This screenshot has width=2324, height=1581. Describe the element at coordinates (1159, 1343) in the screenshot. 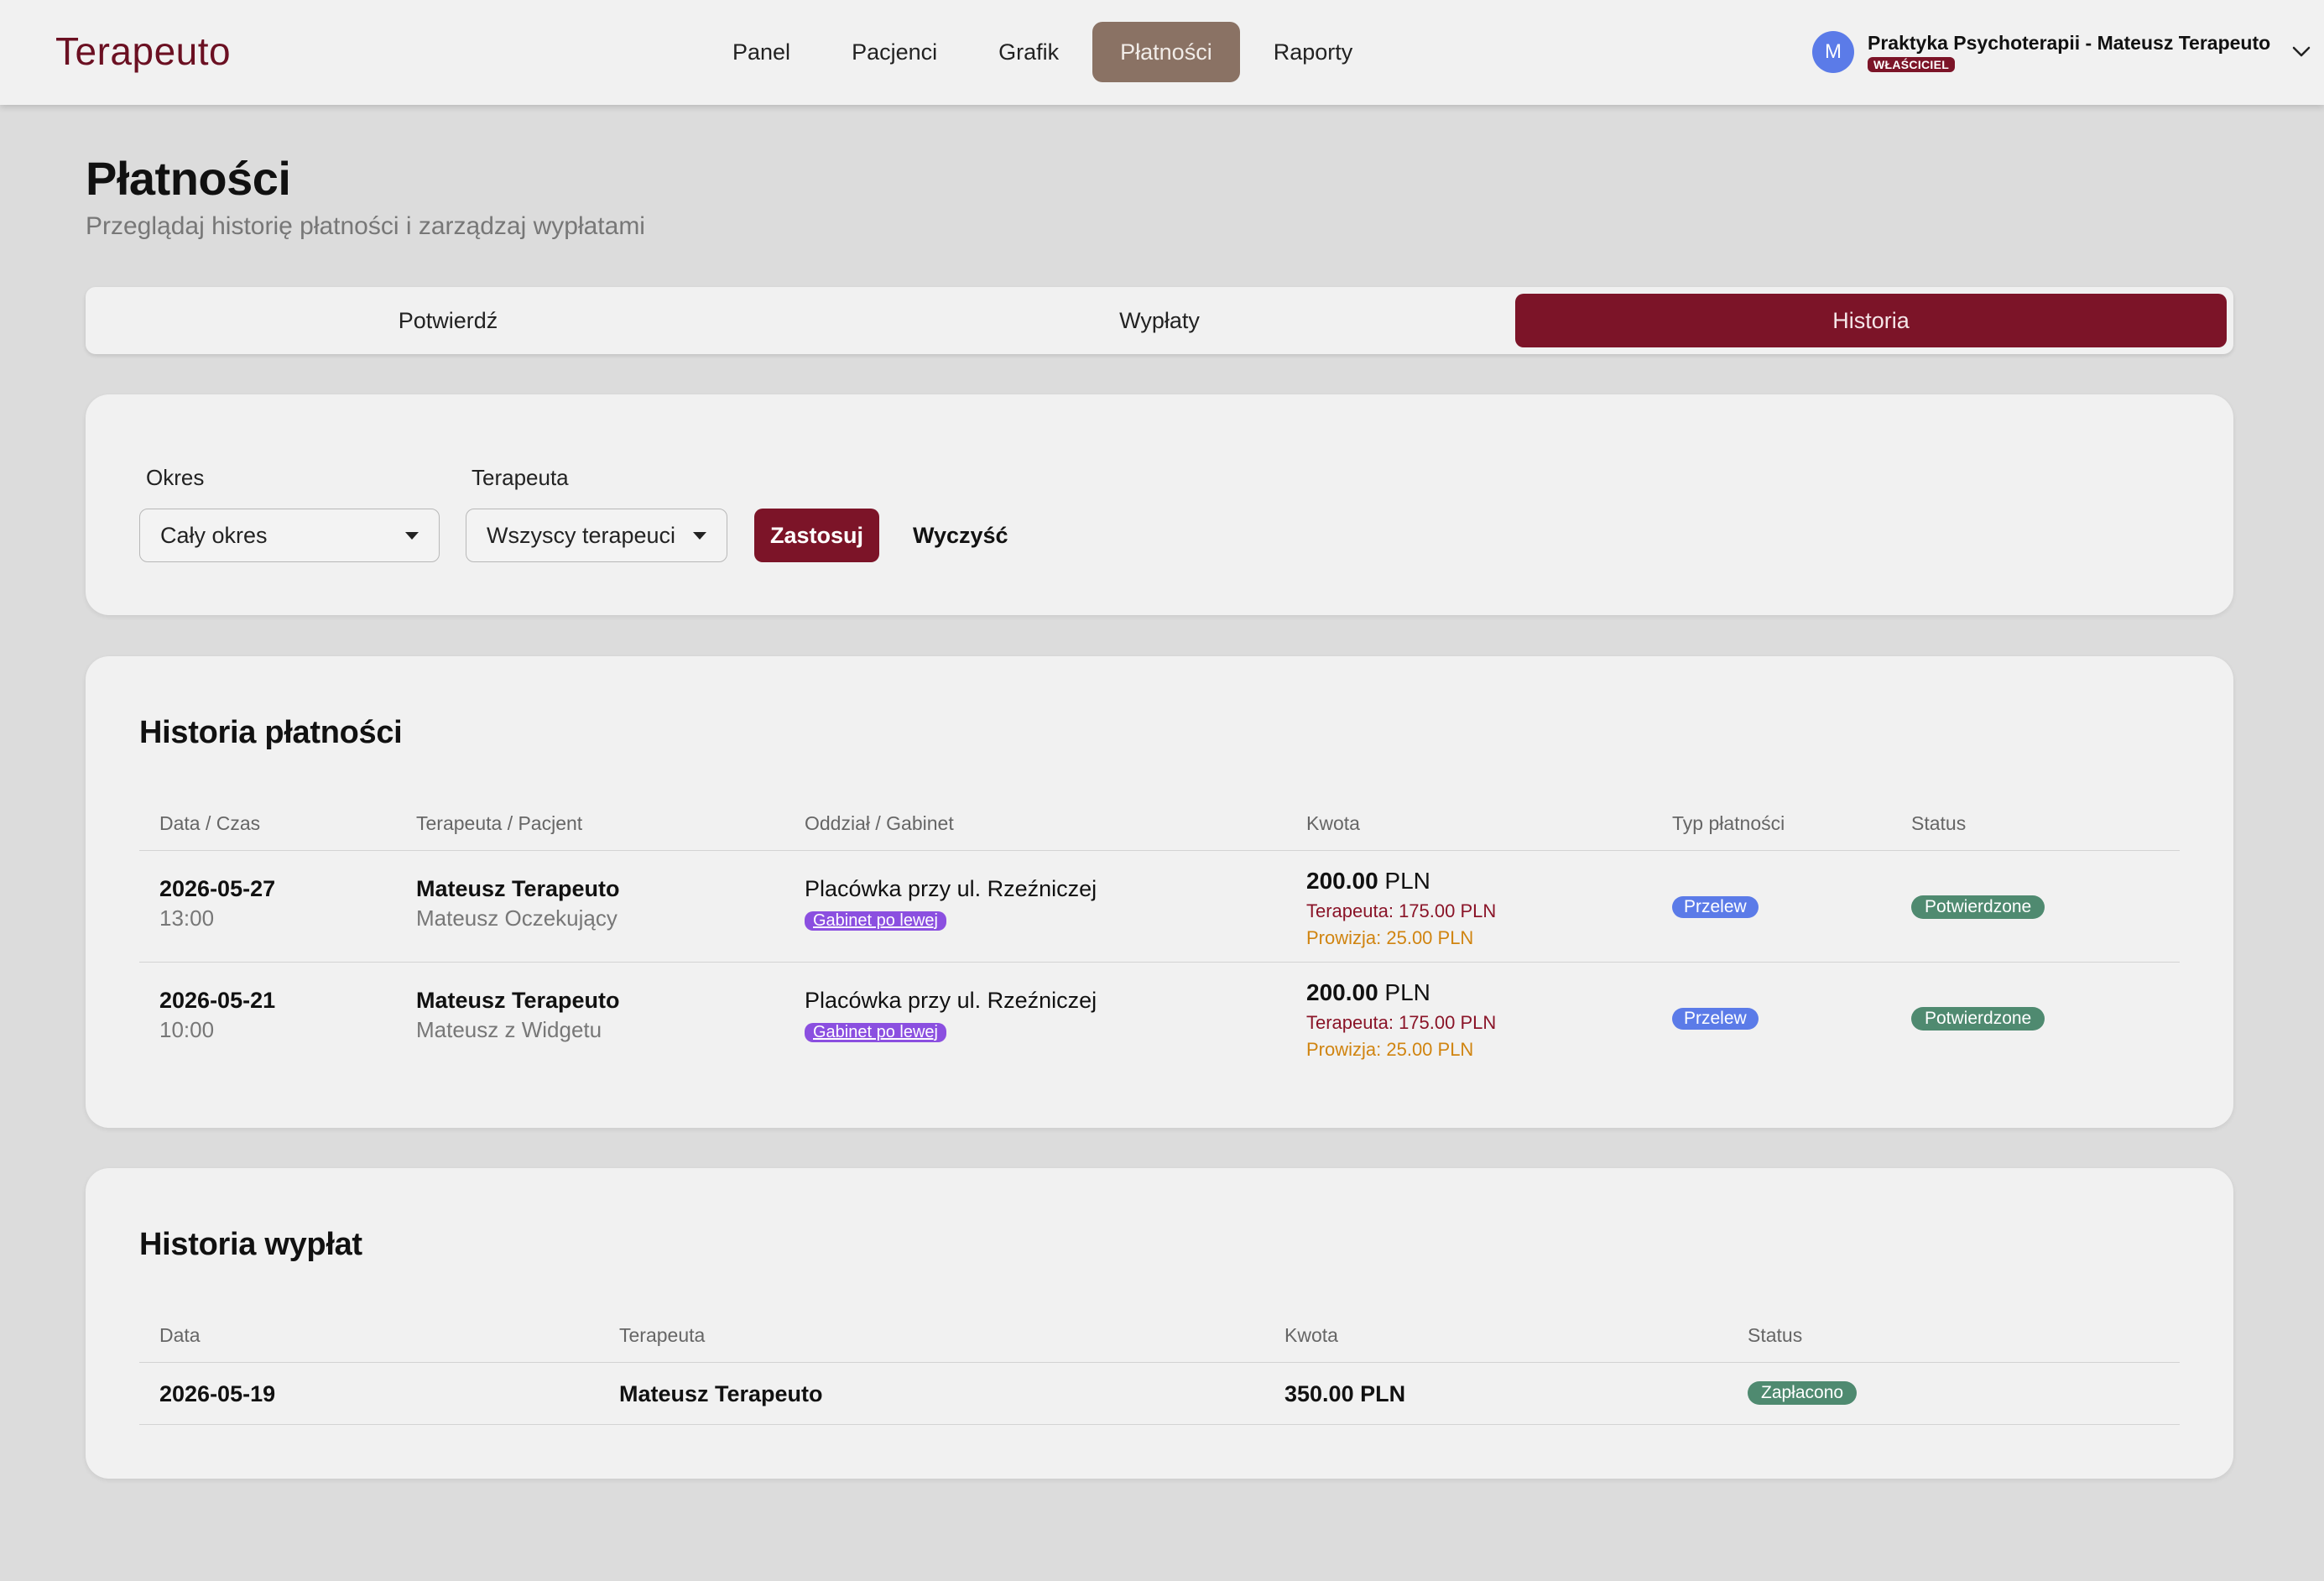

I see `payouts-table-header: Data Terapeuta Kwota Status` at that location.